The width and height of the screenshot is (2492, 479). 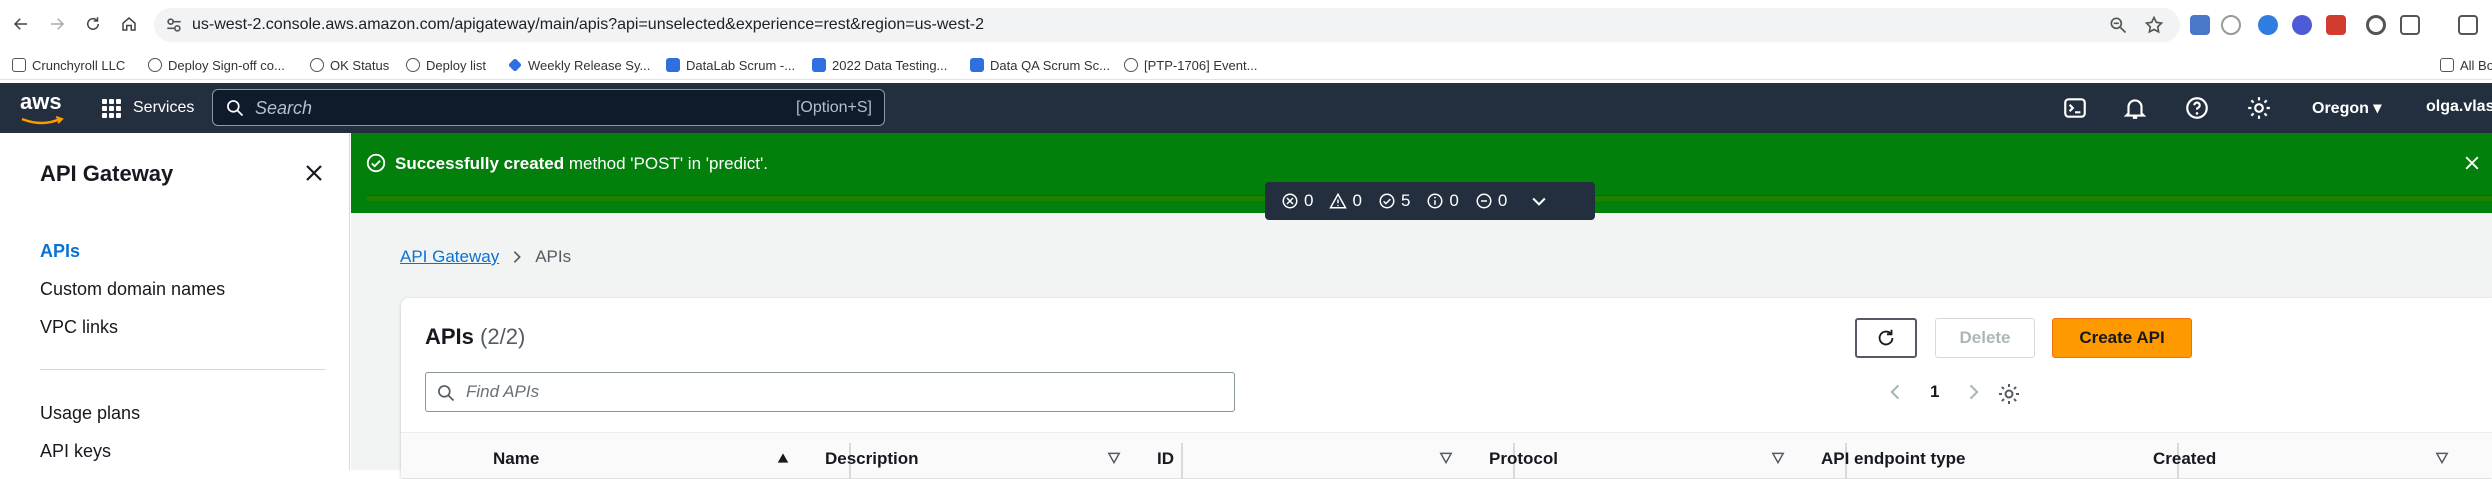 What do you see at coordinates (60, 251) in the screenshot?
I see `sidebar-item-apis: APIs` at bounding box center [60, 251].